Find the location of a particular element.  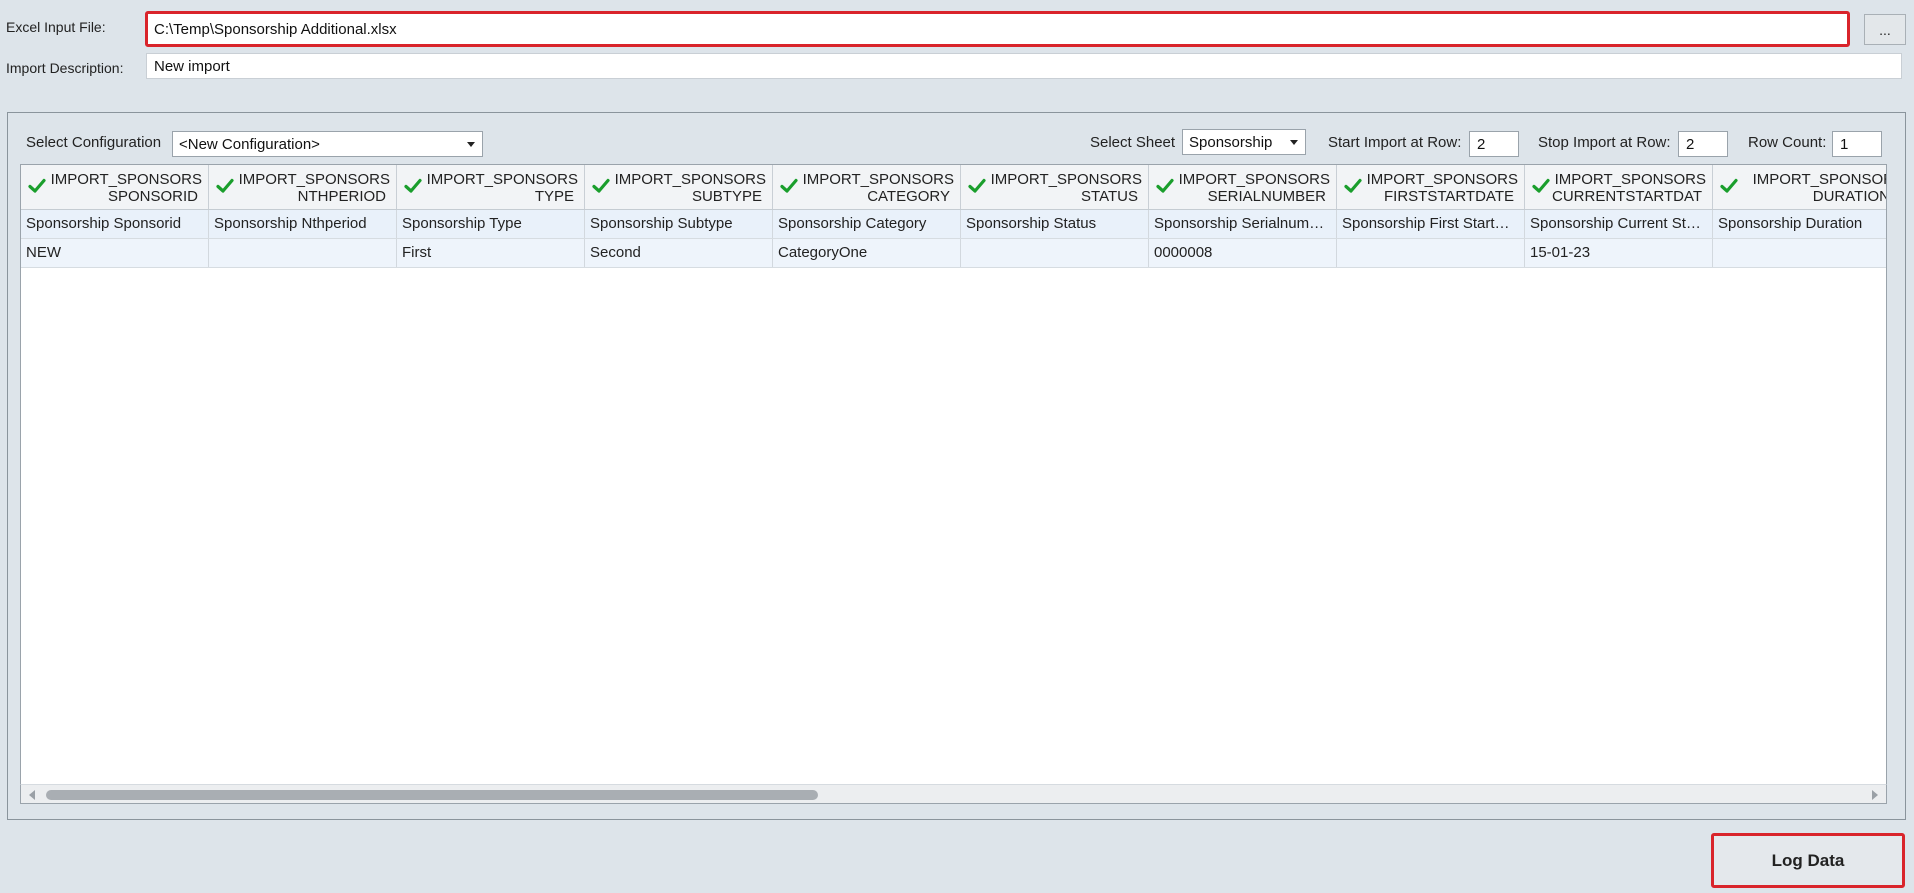

column-header-line2: STATUS is located at coordinates (1109, 196).